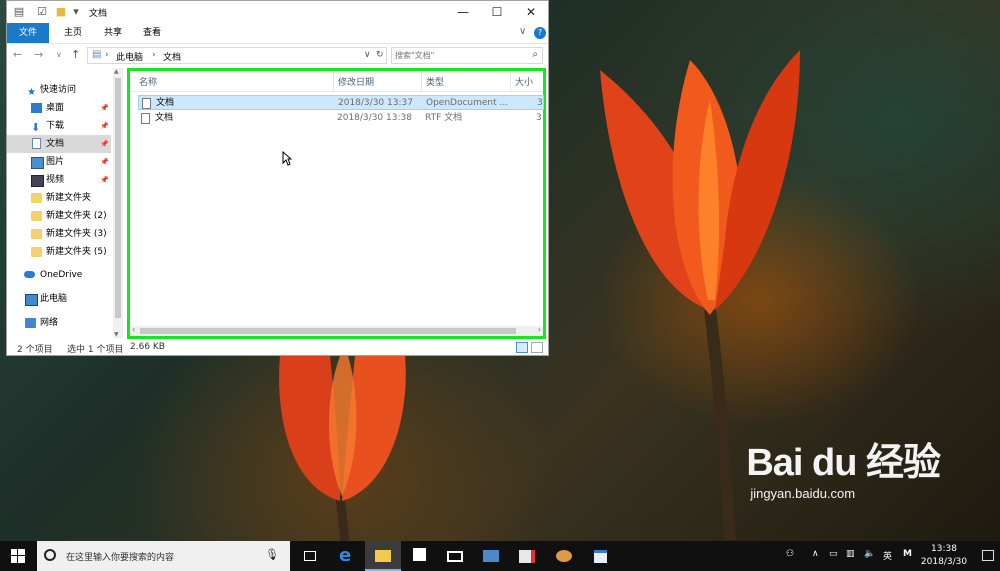  I want to click on navigation-bar: ← → ∨ ↑ ▤ › 此电脑 › 文档 ∨ ↻ ⌕, so click(277, 56).